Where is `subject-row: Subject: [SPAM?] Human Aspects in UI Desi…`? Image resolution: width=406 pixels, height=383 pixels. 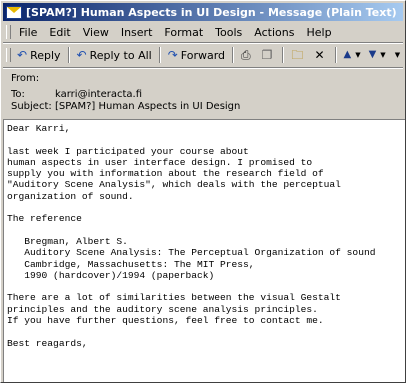
subject-row: Subject: [SPAM?] Human Aspects in UI Desi… is located at coordinates (125, 106).